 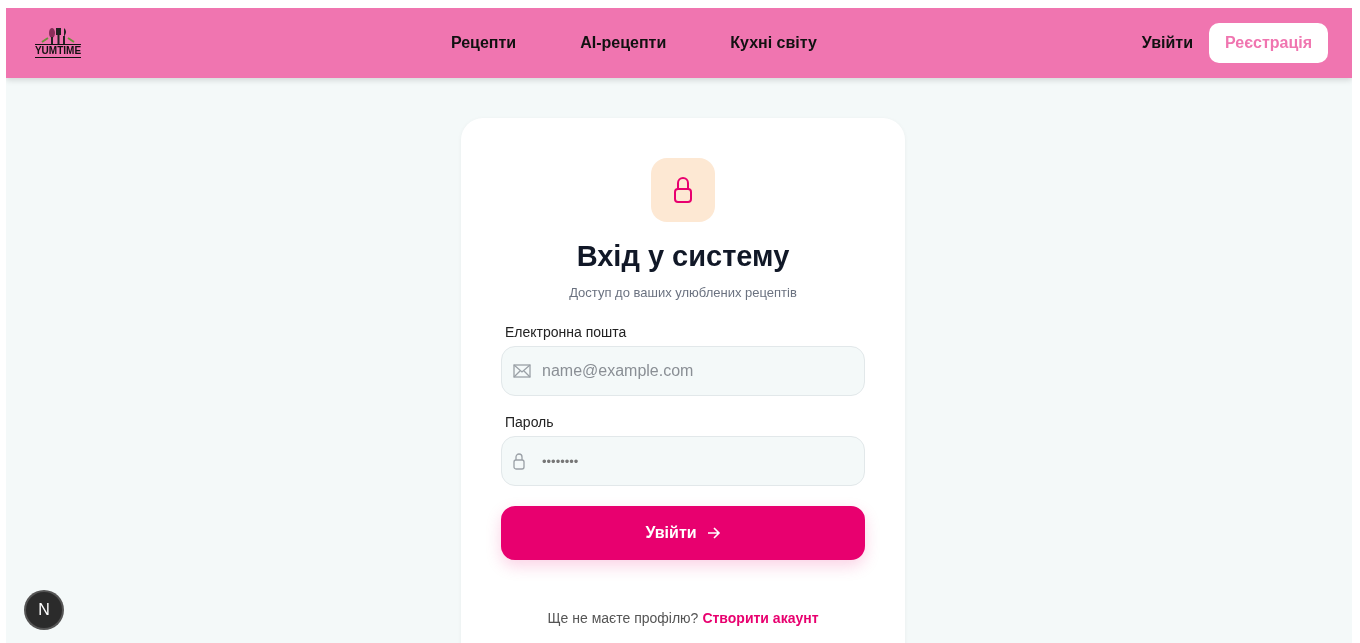 What do you see at coordinates (713, 533) in the screenshot?
I see `arrow-right-icon` at bounding box center [713, 533].